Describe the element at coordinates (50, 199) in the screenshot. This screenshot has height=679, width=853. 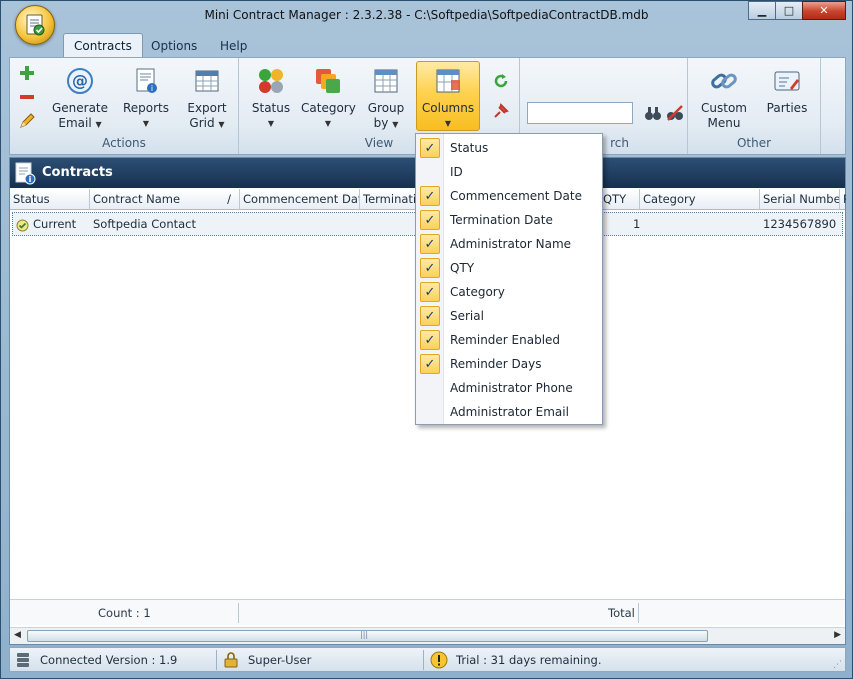
I see `column-header-status: Status` at that location.